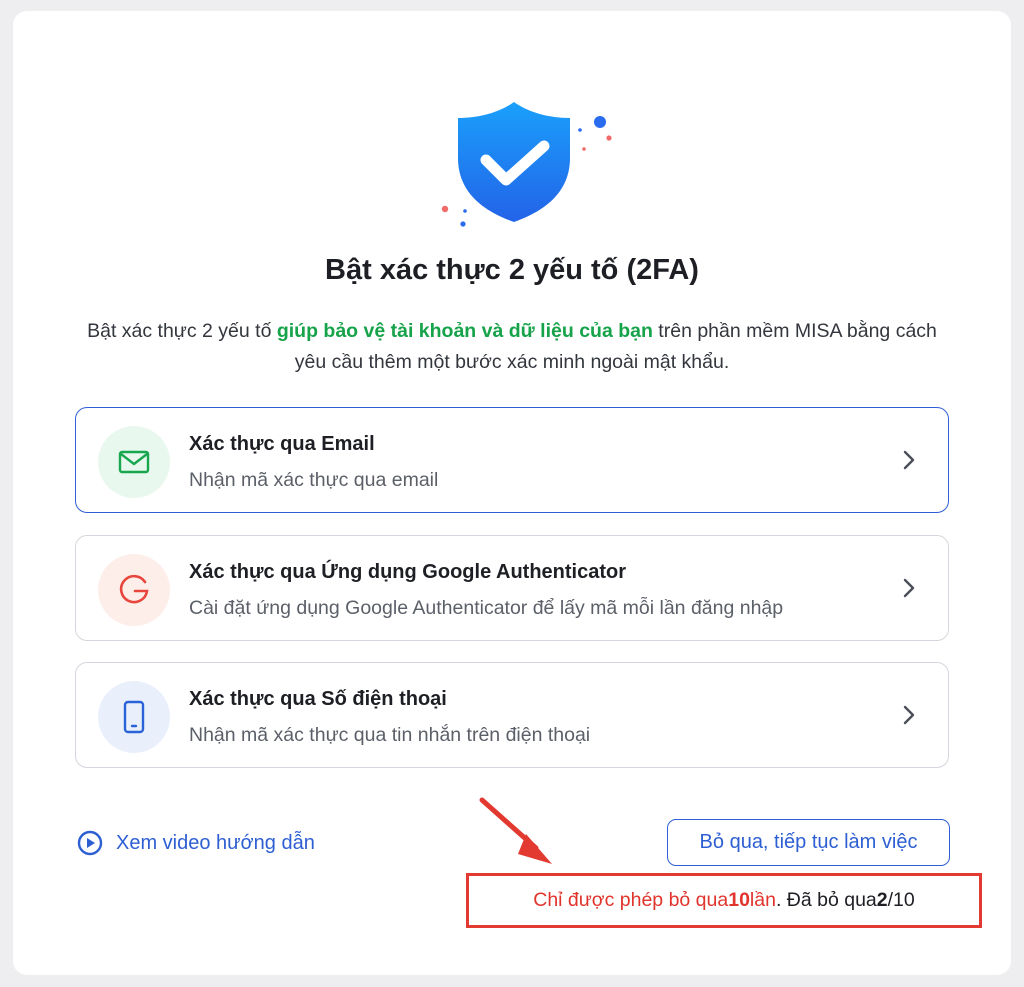 The image size is (1024, 987). Describe the element at coordinates (318, 699) in the screenshot. I see `option-phone-title: Xác thực qua Số điện thoại` at that location.